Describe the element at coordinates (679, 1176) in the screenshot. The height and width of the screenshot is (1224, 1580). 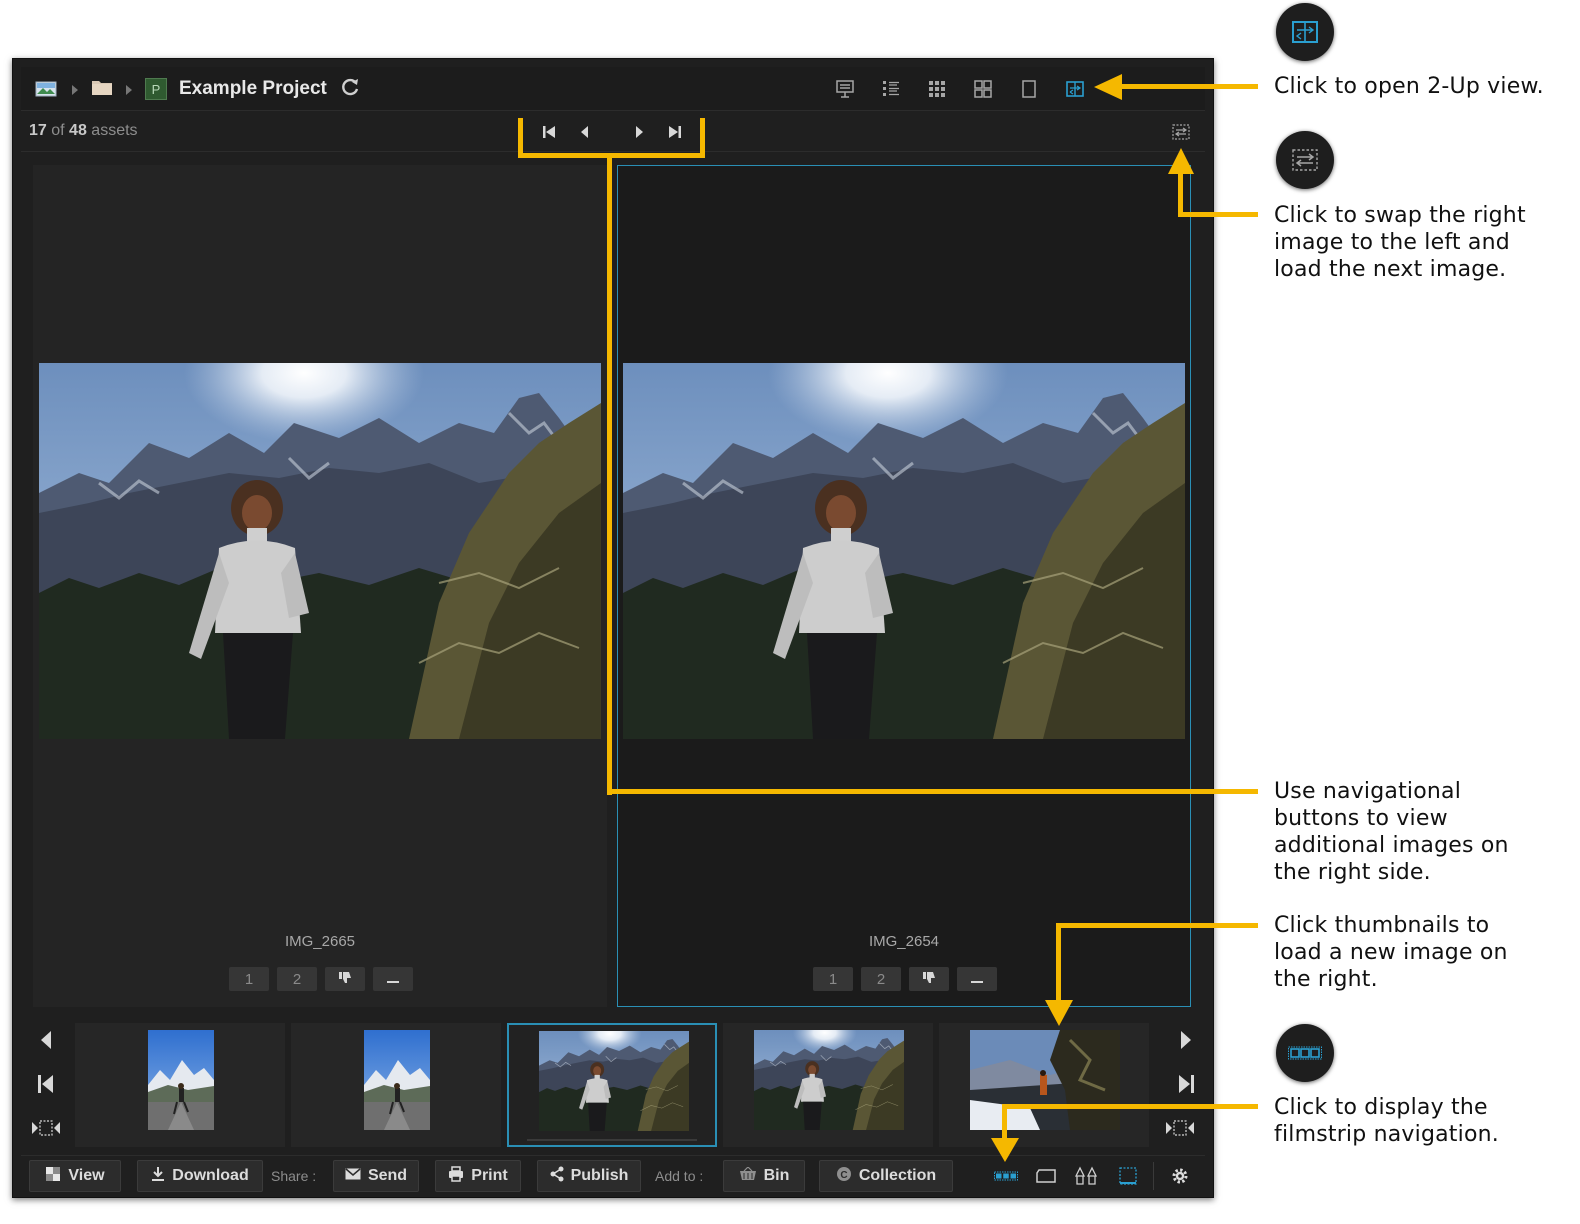
I see `add-to-label: Add to :` at that location.